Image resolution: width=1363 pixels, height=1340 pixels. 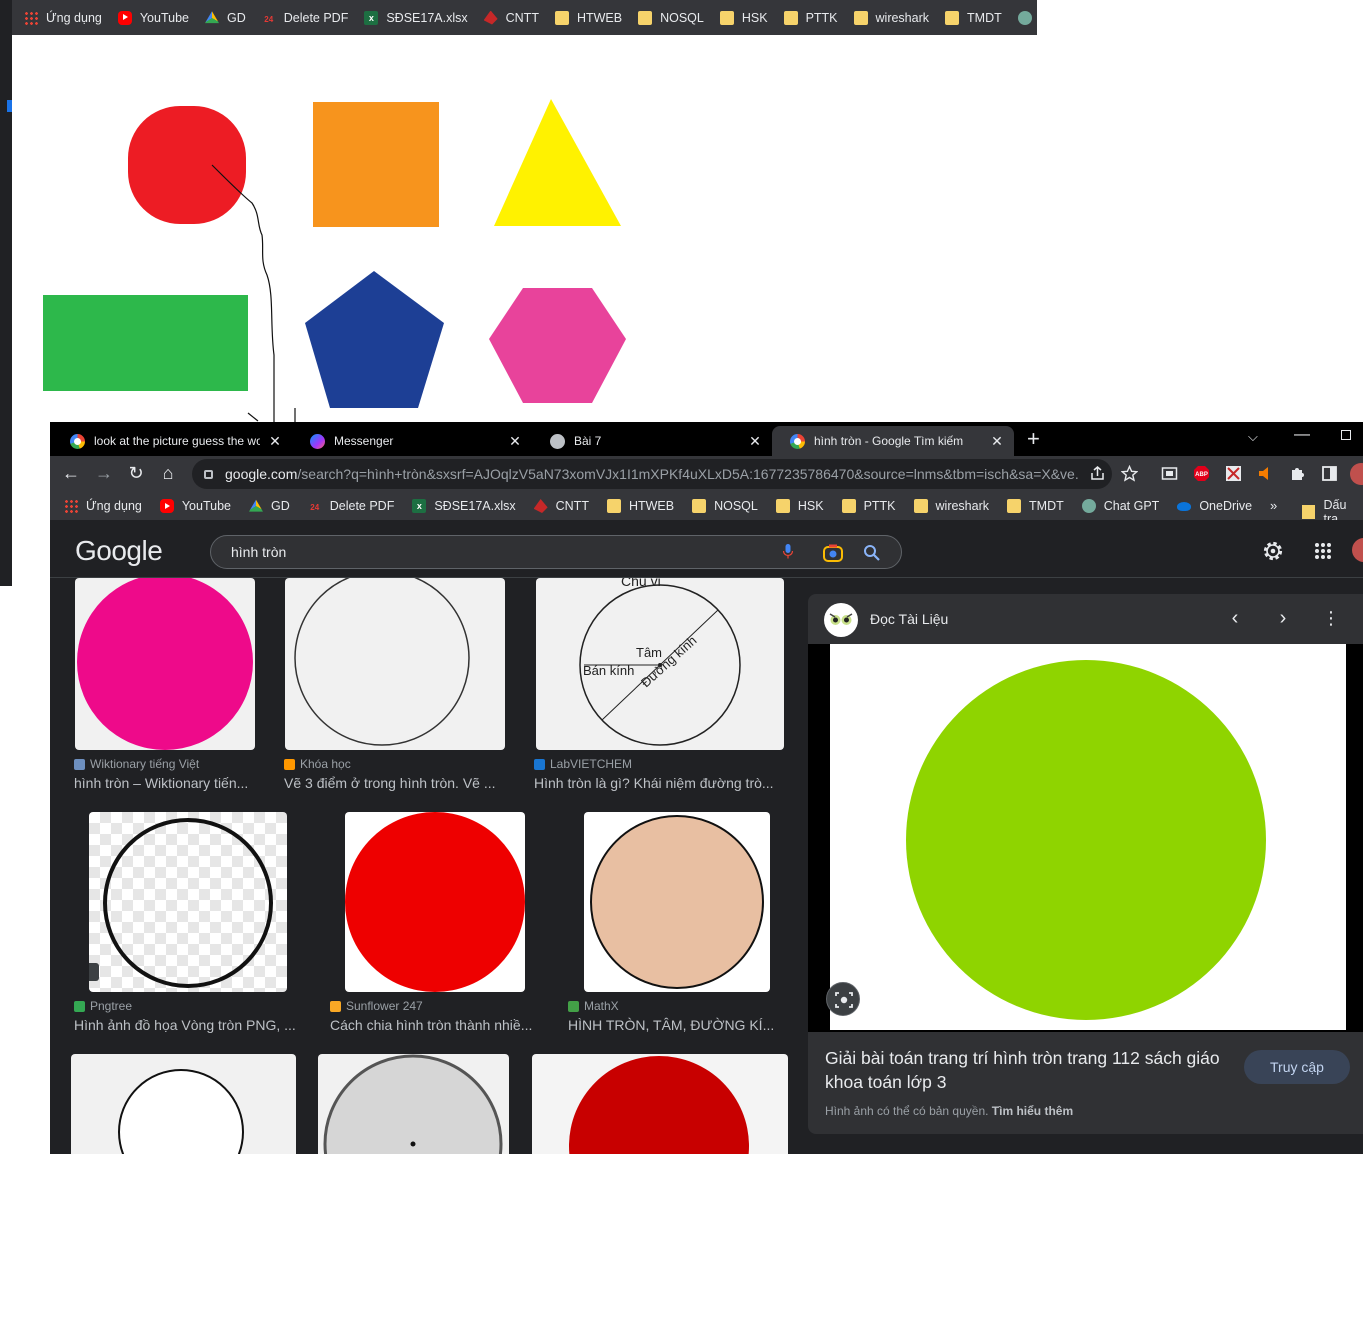 I want to click on bookmark-star-icon, so click(x=1129, y=473).